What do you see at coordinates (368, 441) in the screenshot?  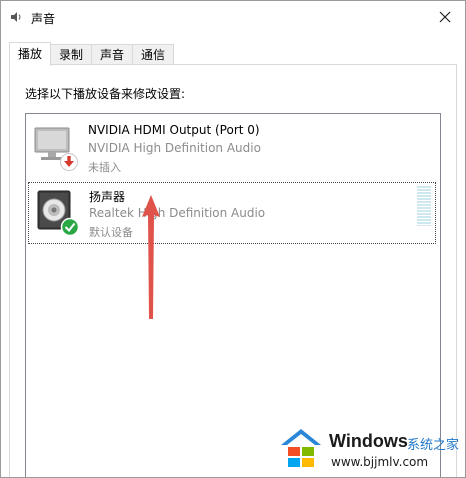 I see `watermark-brand: Windows` at bounding box center [368, 441].